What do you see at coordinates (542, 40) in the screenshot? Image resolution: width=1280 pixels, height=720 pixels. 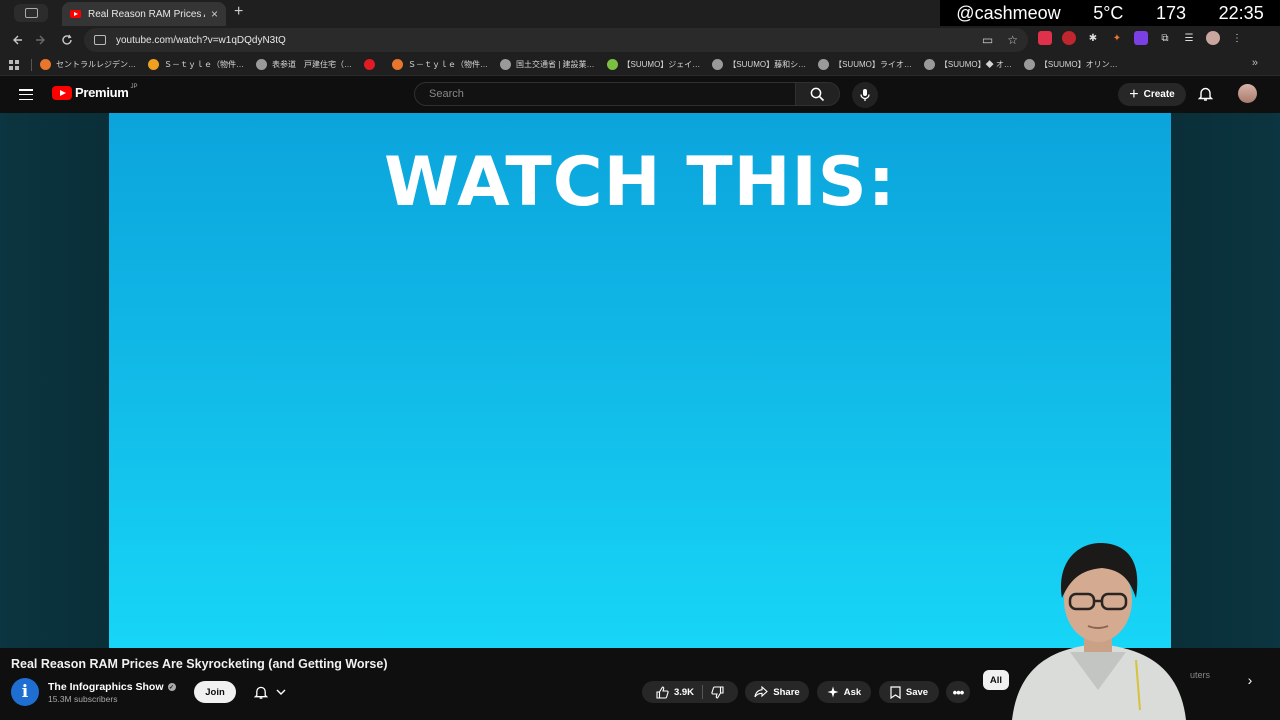 I see `url-text: youtube.com/watch?v=w1qDQdyN3tQ` at bounding box center [542, 40].